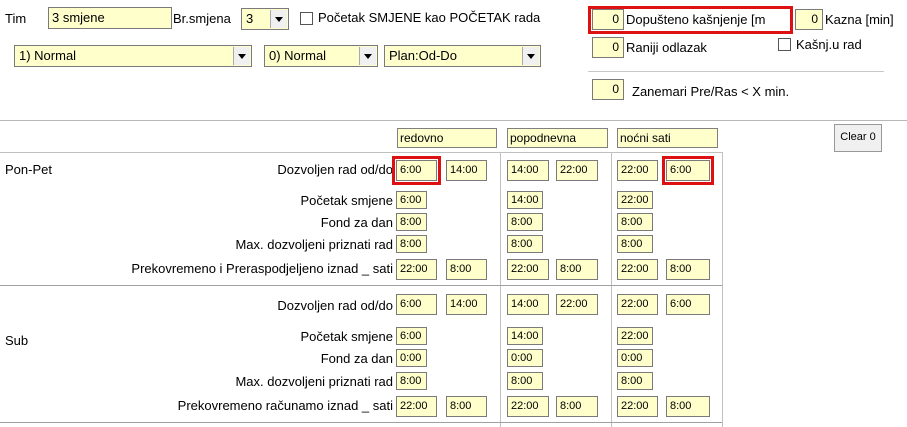 The height and width of the screenshot is (427, 907). Describe the element at coordinates (416, 170) in the screenshot. I see `time-field-start-redovno: 6:00` at that location.